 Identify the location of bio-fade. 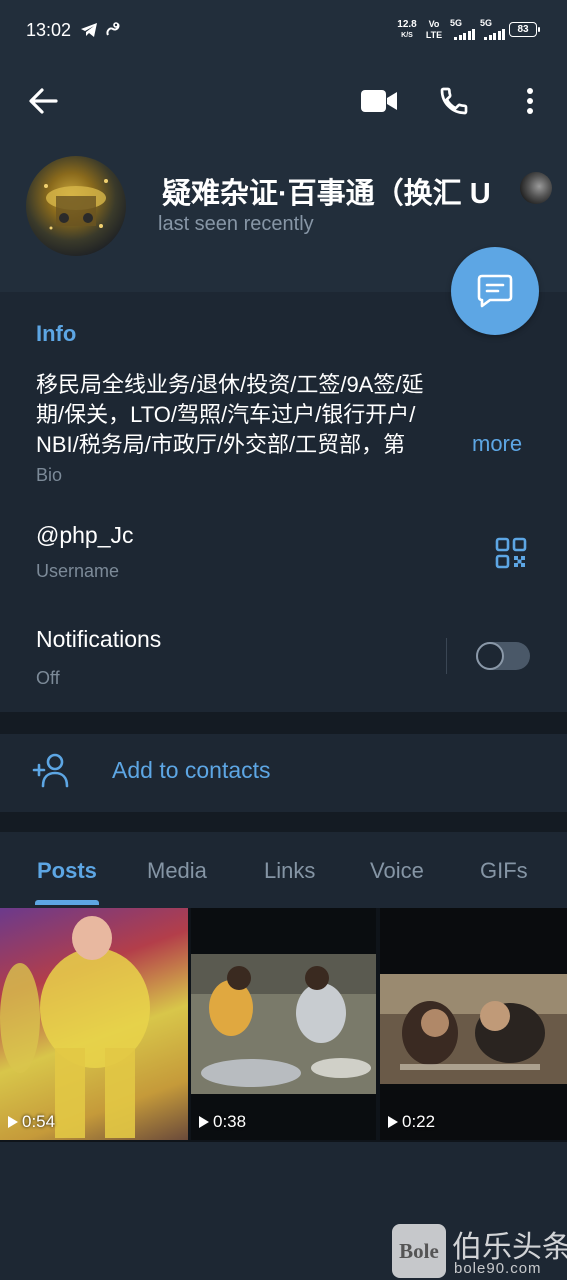
(444, 445).